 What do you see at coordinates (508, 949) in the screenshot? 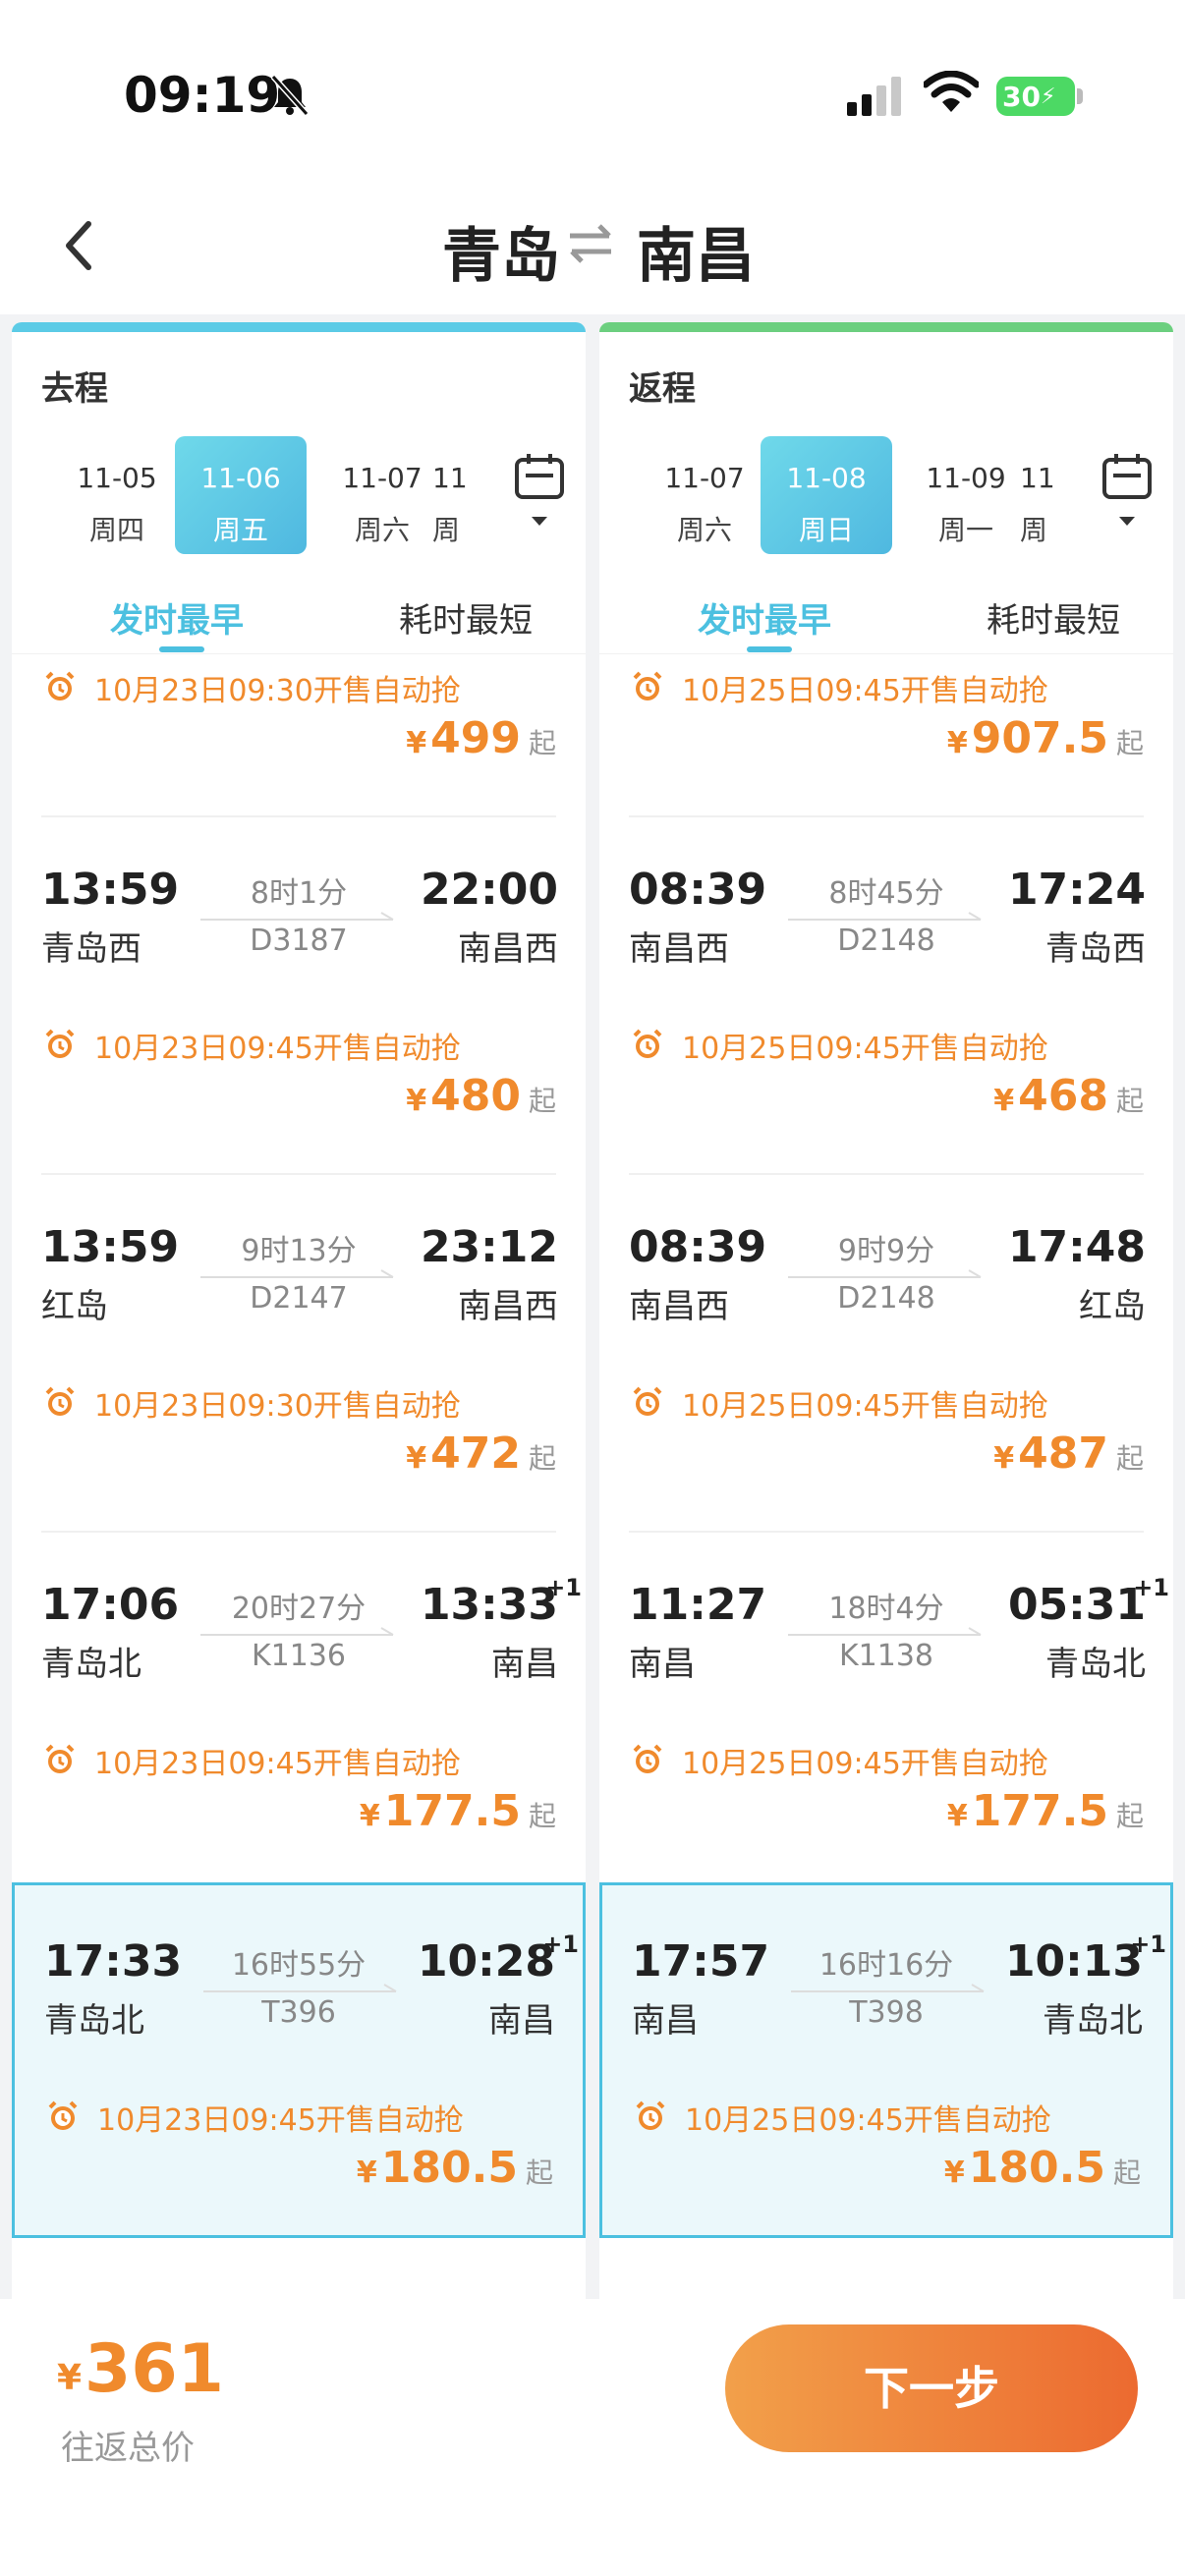
I see `arrival-station: 南昌西` at bounding box center [508, 949].